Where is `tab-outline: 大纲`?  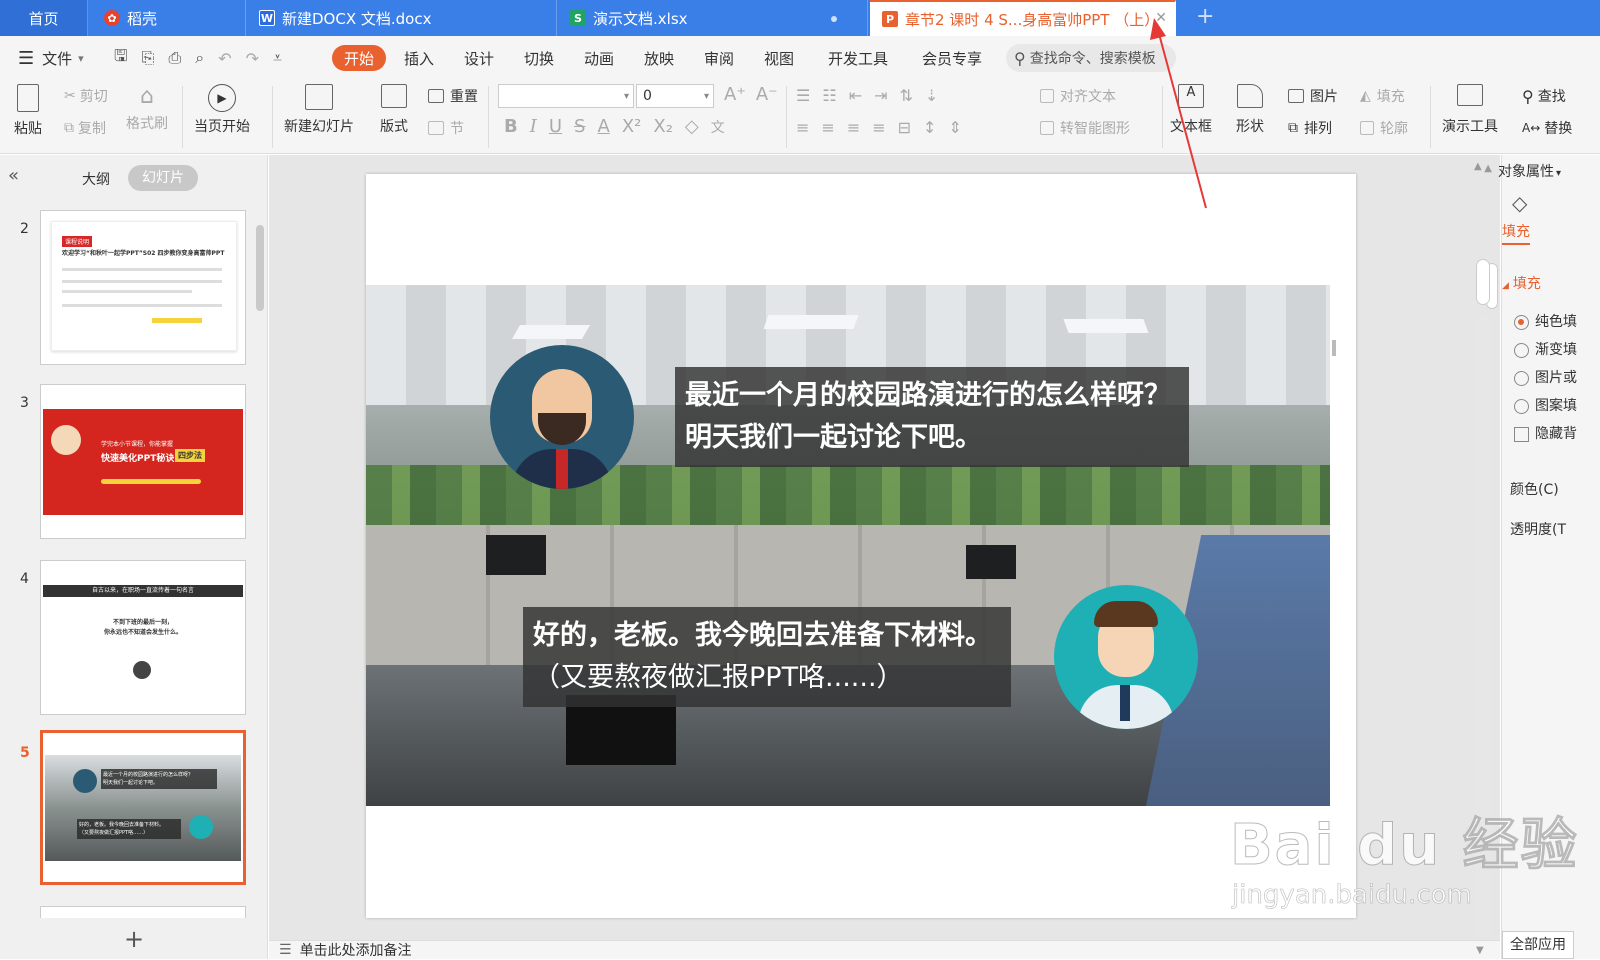
tab-outline: 大纲 is located at coordinates (96, 179).